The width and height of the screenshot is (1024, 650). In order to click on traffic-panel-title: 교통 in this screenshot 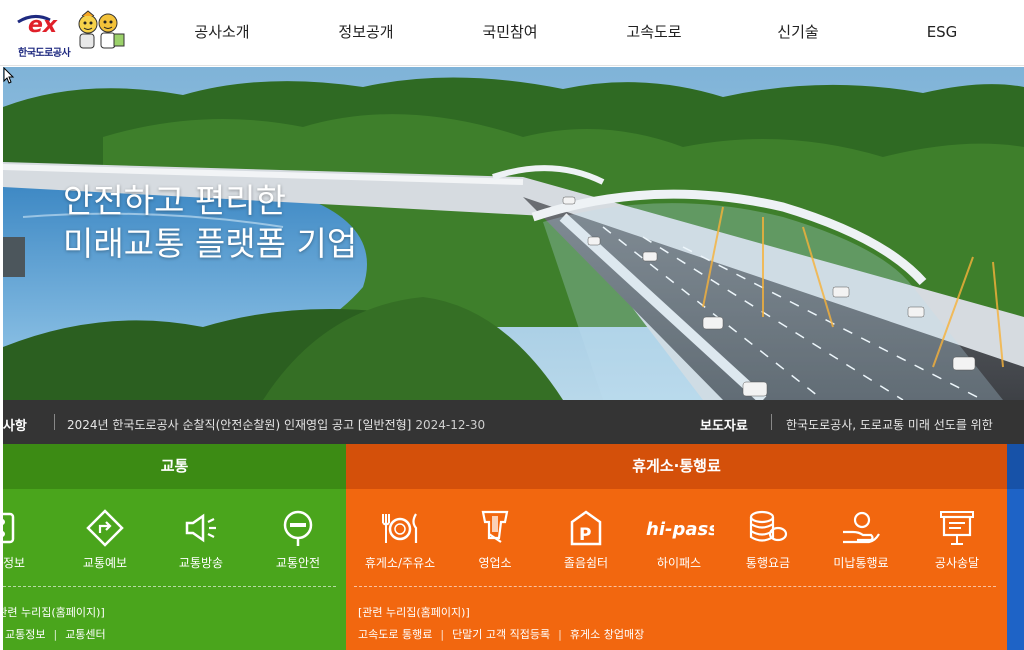, I will do `click(174, 466)`.